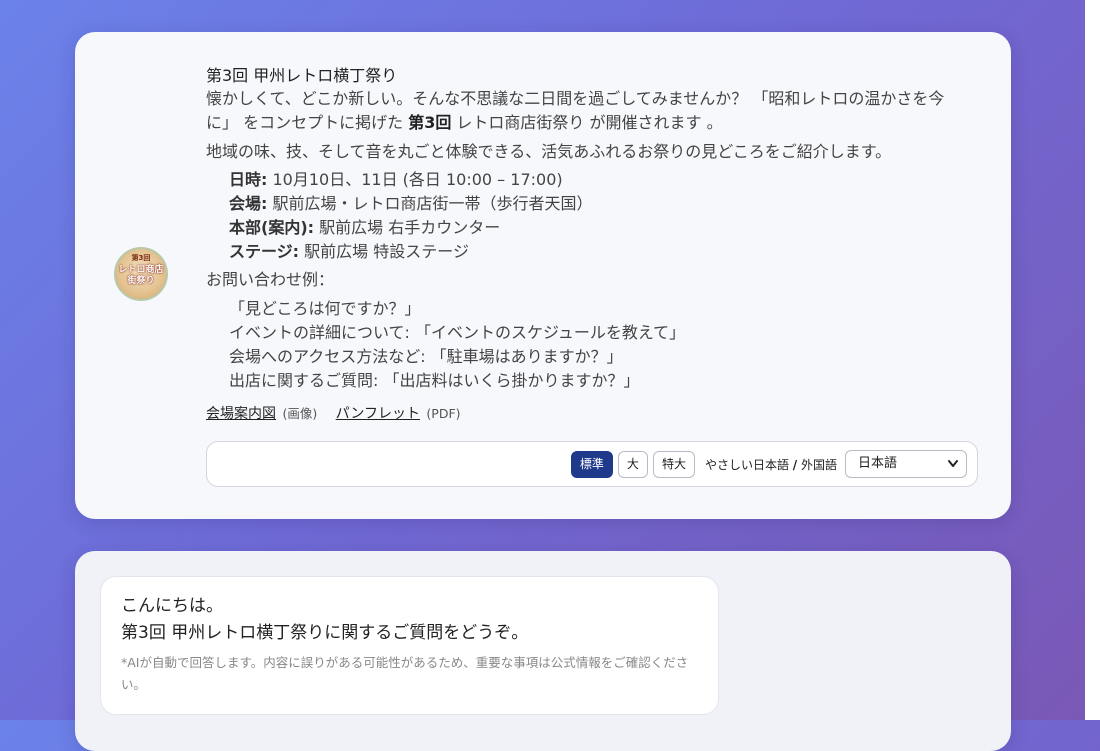  Describe the element at coordinates (602, 180) in the screenshot. I see `detail-item-date: 日時: 10月10日、11日 (各日 10:00 – 17:00)` at that location.